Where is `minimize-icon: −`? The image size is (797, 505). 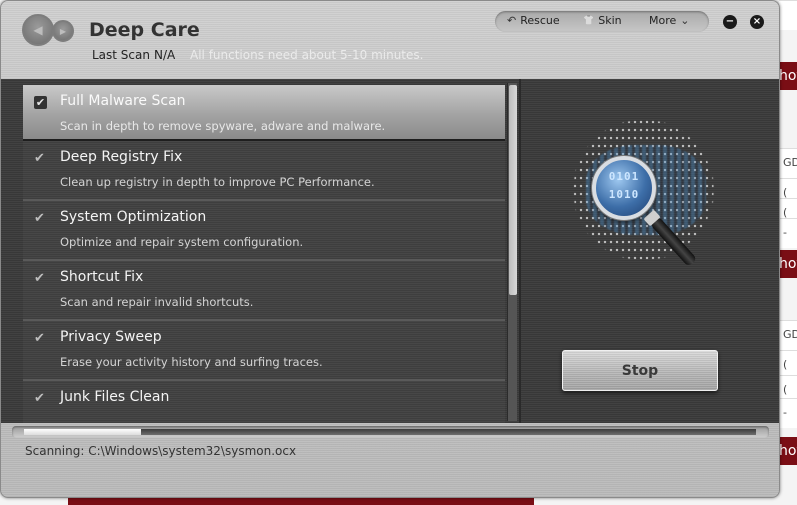
minimize-icon: − is located at coordinates (730, 21).